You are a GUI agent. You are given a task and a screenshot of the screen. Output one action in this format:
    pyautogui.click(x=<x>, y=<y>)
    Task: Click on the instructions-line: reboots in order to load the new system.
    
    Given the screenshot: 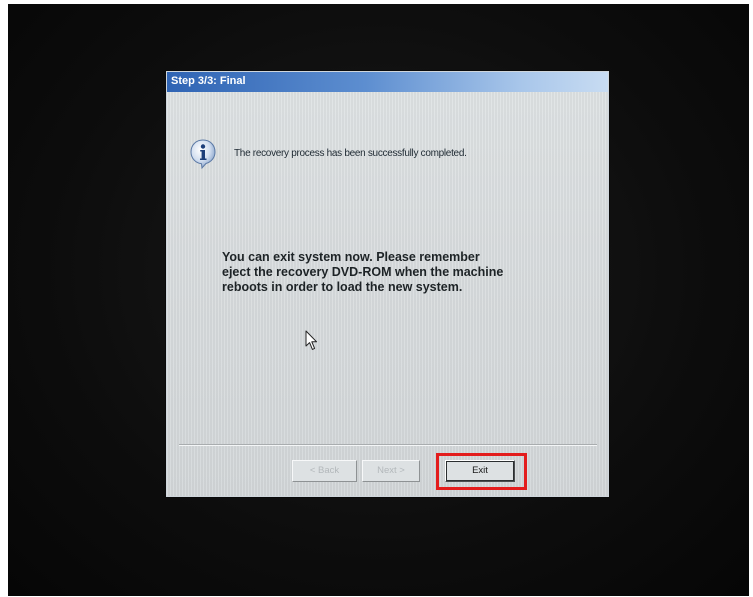 What is the action you would take?
    pyautogui.click(x=342, y=287)
    